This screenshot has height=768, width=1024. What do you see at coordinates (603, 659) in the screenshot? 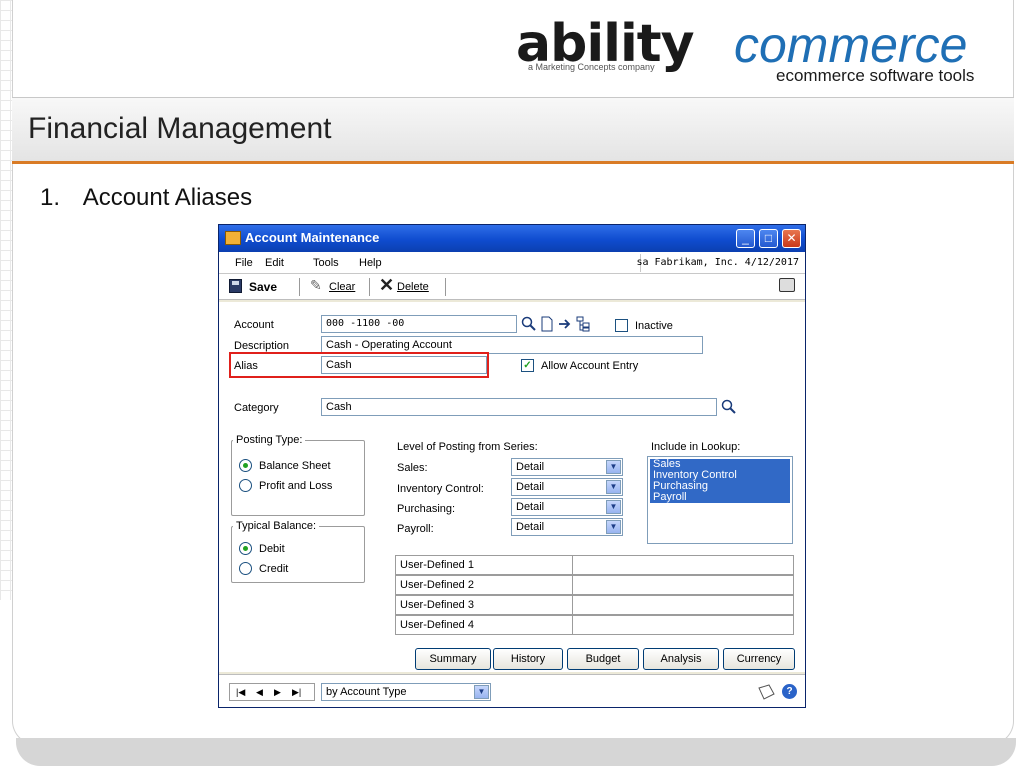
I see `budget-button: Budget` at bounding box center [603, 659].